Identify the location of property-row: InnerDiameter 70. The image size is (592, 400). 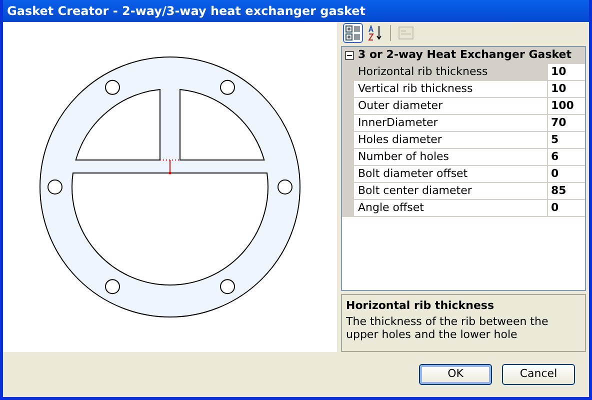
(463, 123).